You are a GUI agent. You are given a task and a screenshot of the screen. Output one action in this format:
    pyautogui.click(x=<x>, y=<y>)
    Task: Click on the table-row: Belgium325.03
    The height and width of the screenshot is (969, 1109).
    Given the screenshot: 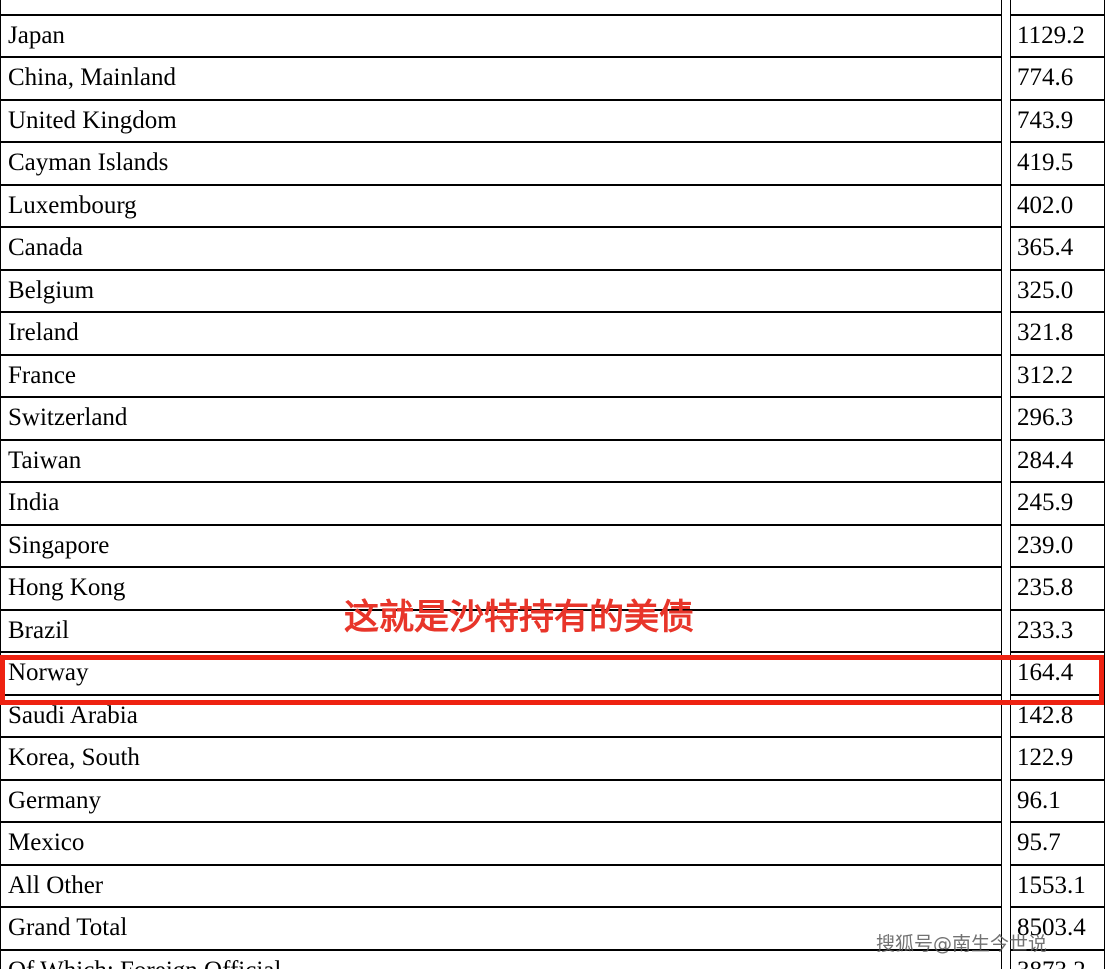 What is the action you would take?
    pyautogui.click(x=554, y=290)
    